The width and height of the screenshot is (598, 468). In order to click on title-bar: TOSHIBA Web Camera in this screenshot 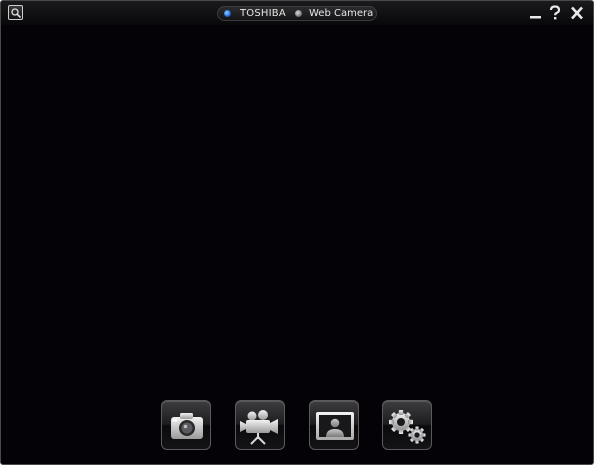, I will do `click(297, 13)`.